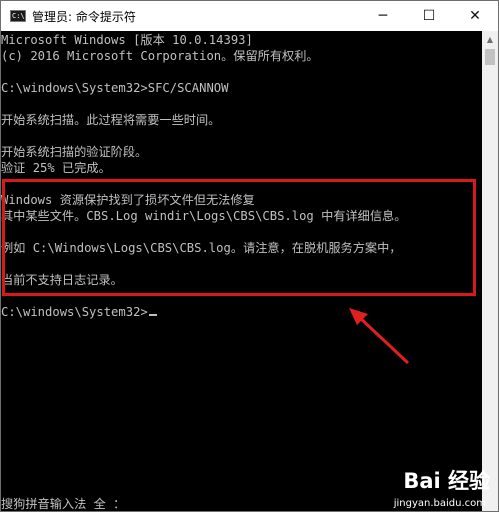 The image size is (499, 512). Describe the element at coordinates (63, 504) in the screenshot. I see `ime-status-bar: 搜狗拼音输入法 全 ：` at that location.